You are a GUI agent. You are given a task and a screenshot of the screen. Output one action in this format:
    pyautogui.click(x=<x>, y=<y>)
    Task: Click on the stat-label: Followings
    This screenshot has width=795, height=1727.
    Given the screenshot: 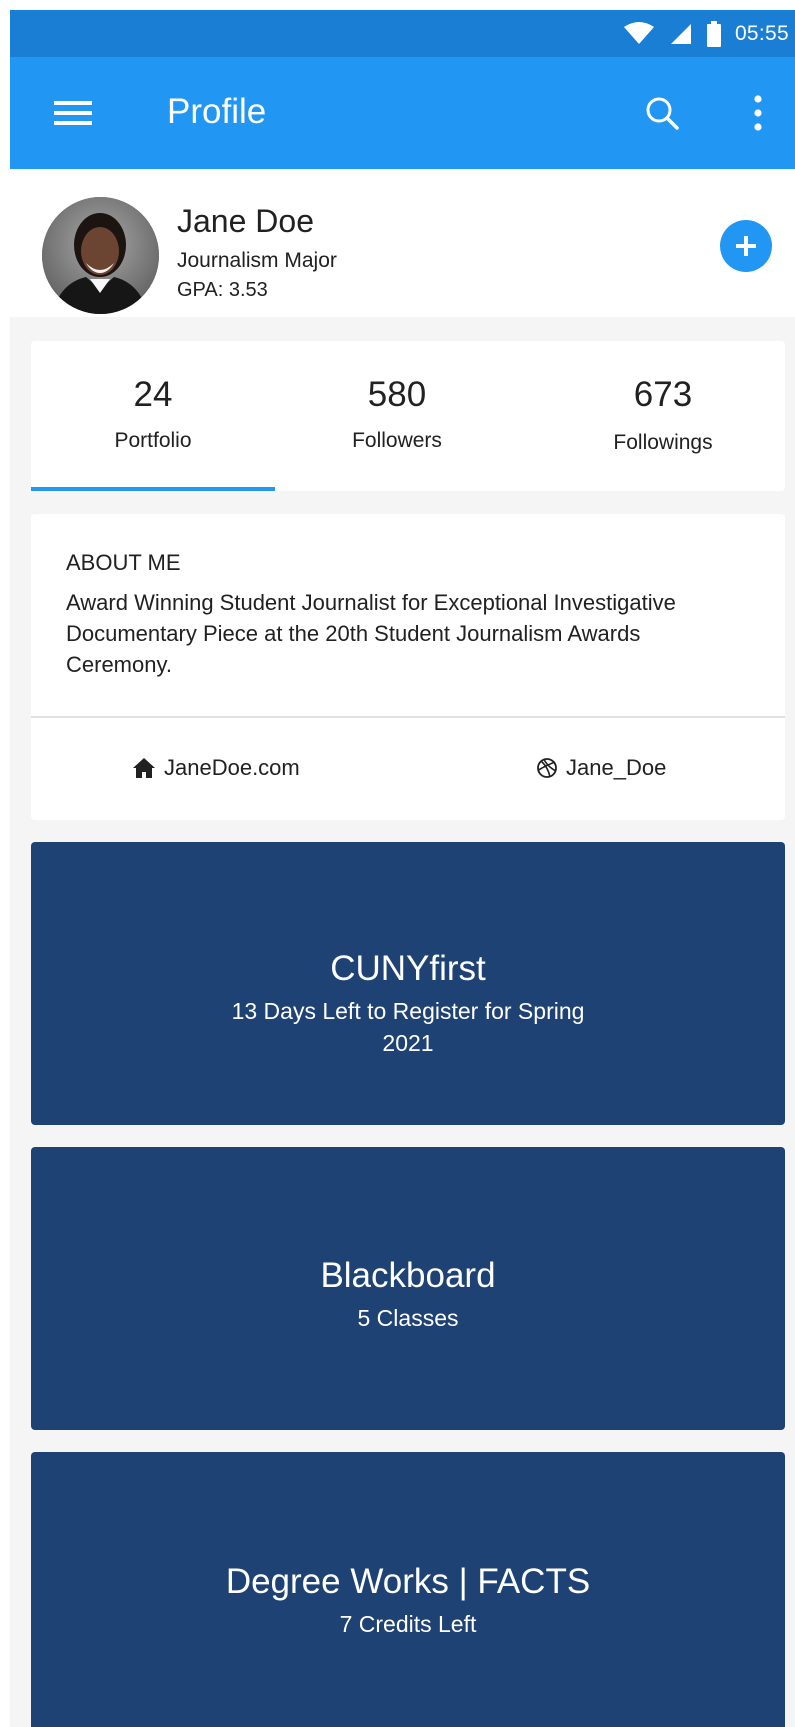 What is the action you would take?
    pyautogui.click(x=663, y=442)
    